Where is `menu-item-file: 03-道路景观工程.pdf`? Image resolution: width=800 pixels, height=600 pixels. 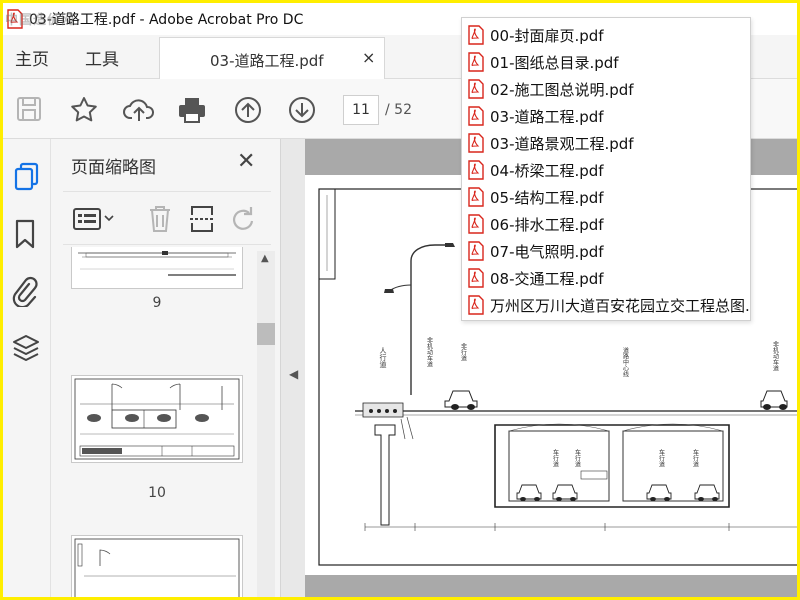 menu-item-file: 03-道路景观工程.pdf is located at coordinates (551, 143).